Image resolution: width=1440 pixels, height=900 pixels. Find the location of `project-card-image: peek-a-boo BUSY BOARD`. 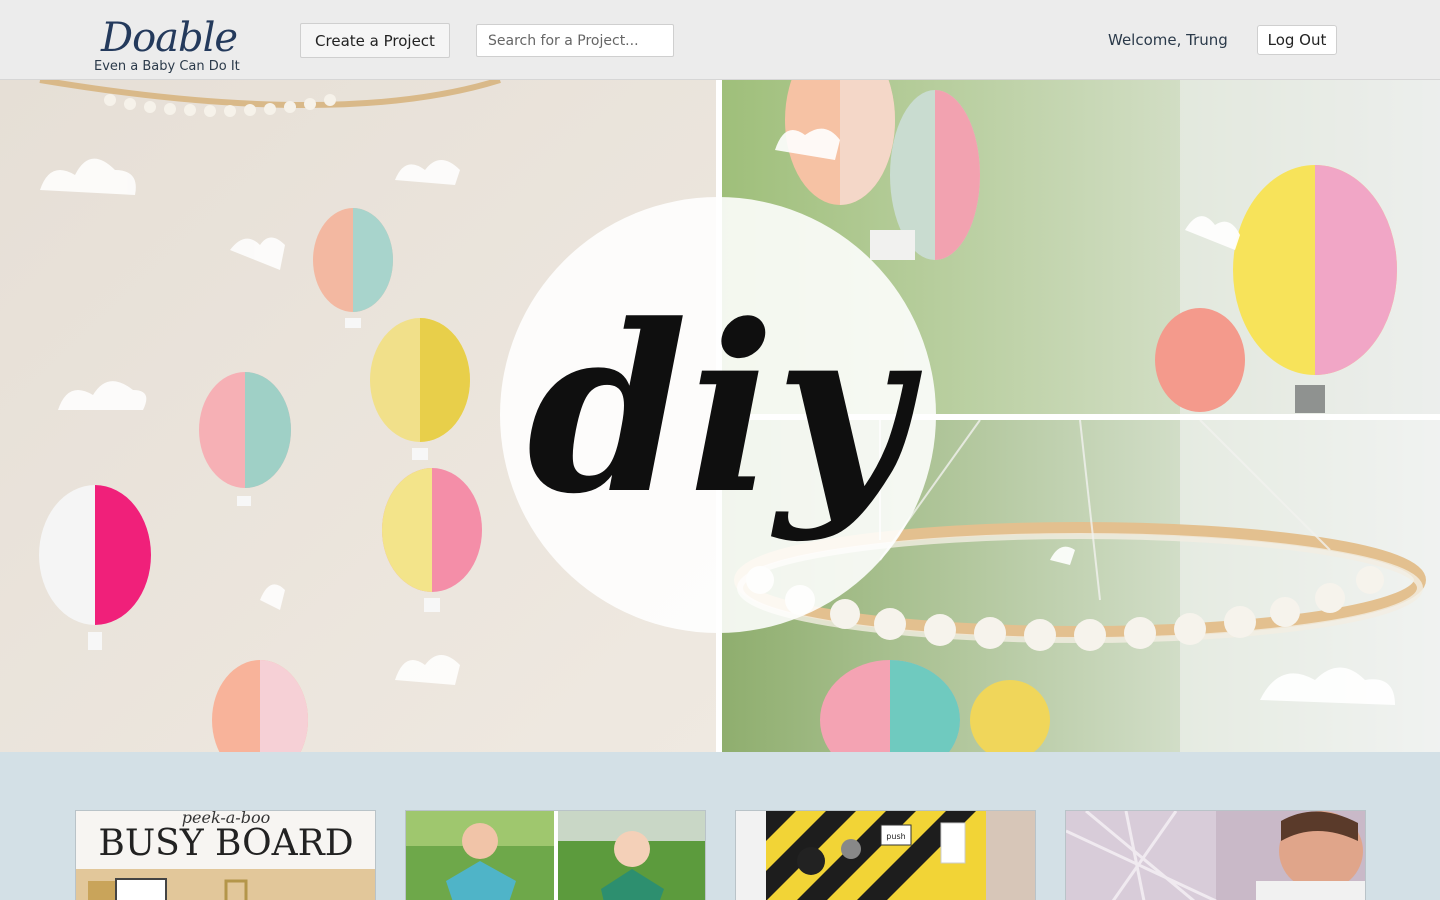

project-card-image: peek-a-boo BUSY BOARD is located at coordinates (226, 855).